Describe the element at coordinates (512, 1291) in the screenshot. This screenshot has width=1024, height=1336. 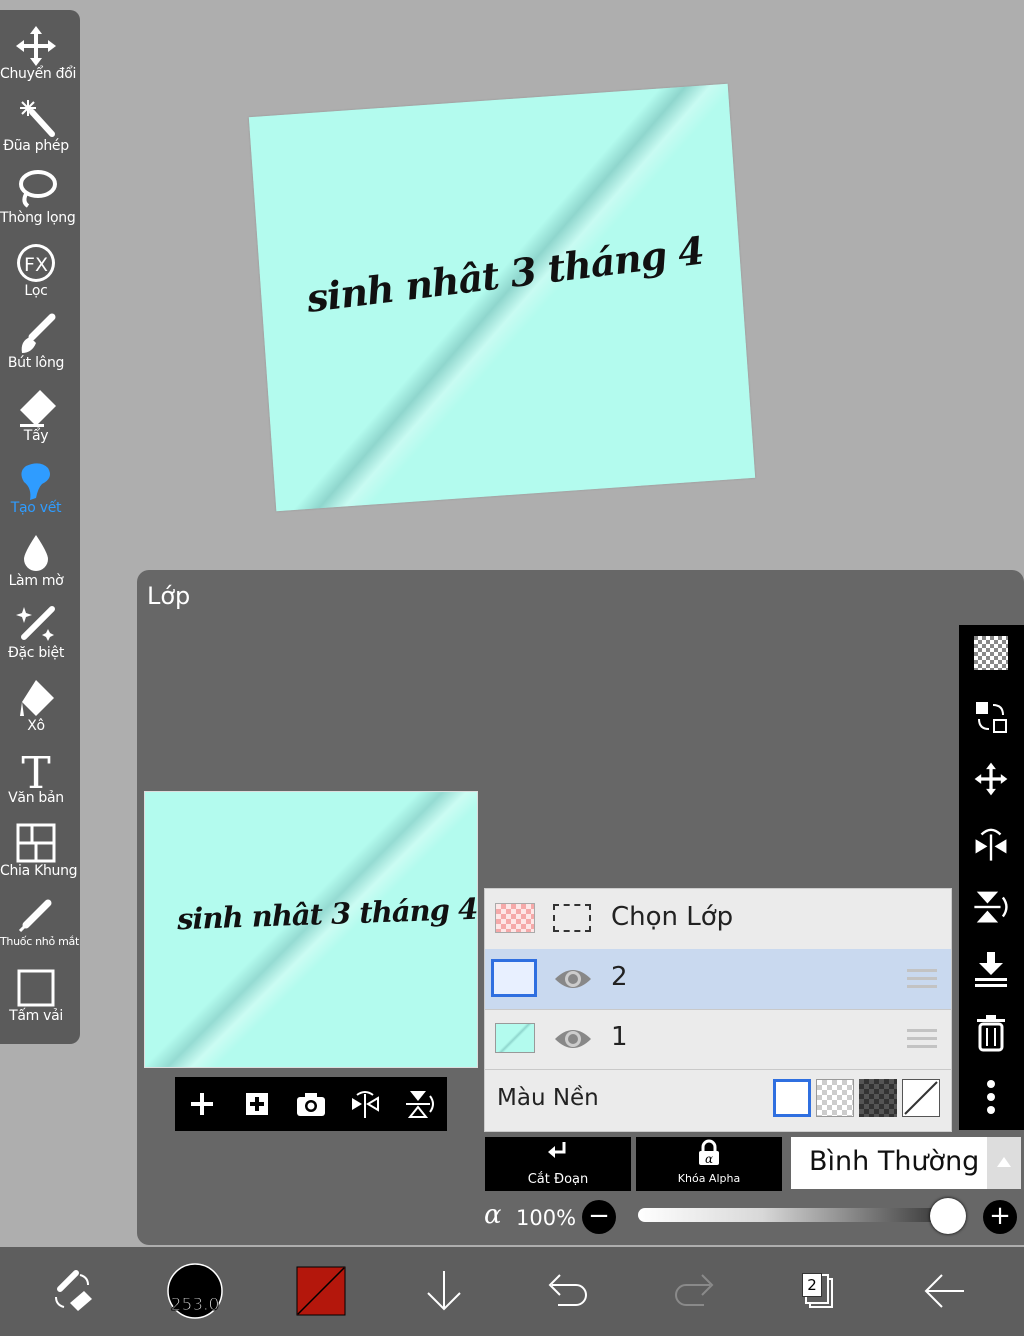
I see `bottom-toolbar: 253.0 2` at that location.